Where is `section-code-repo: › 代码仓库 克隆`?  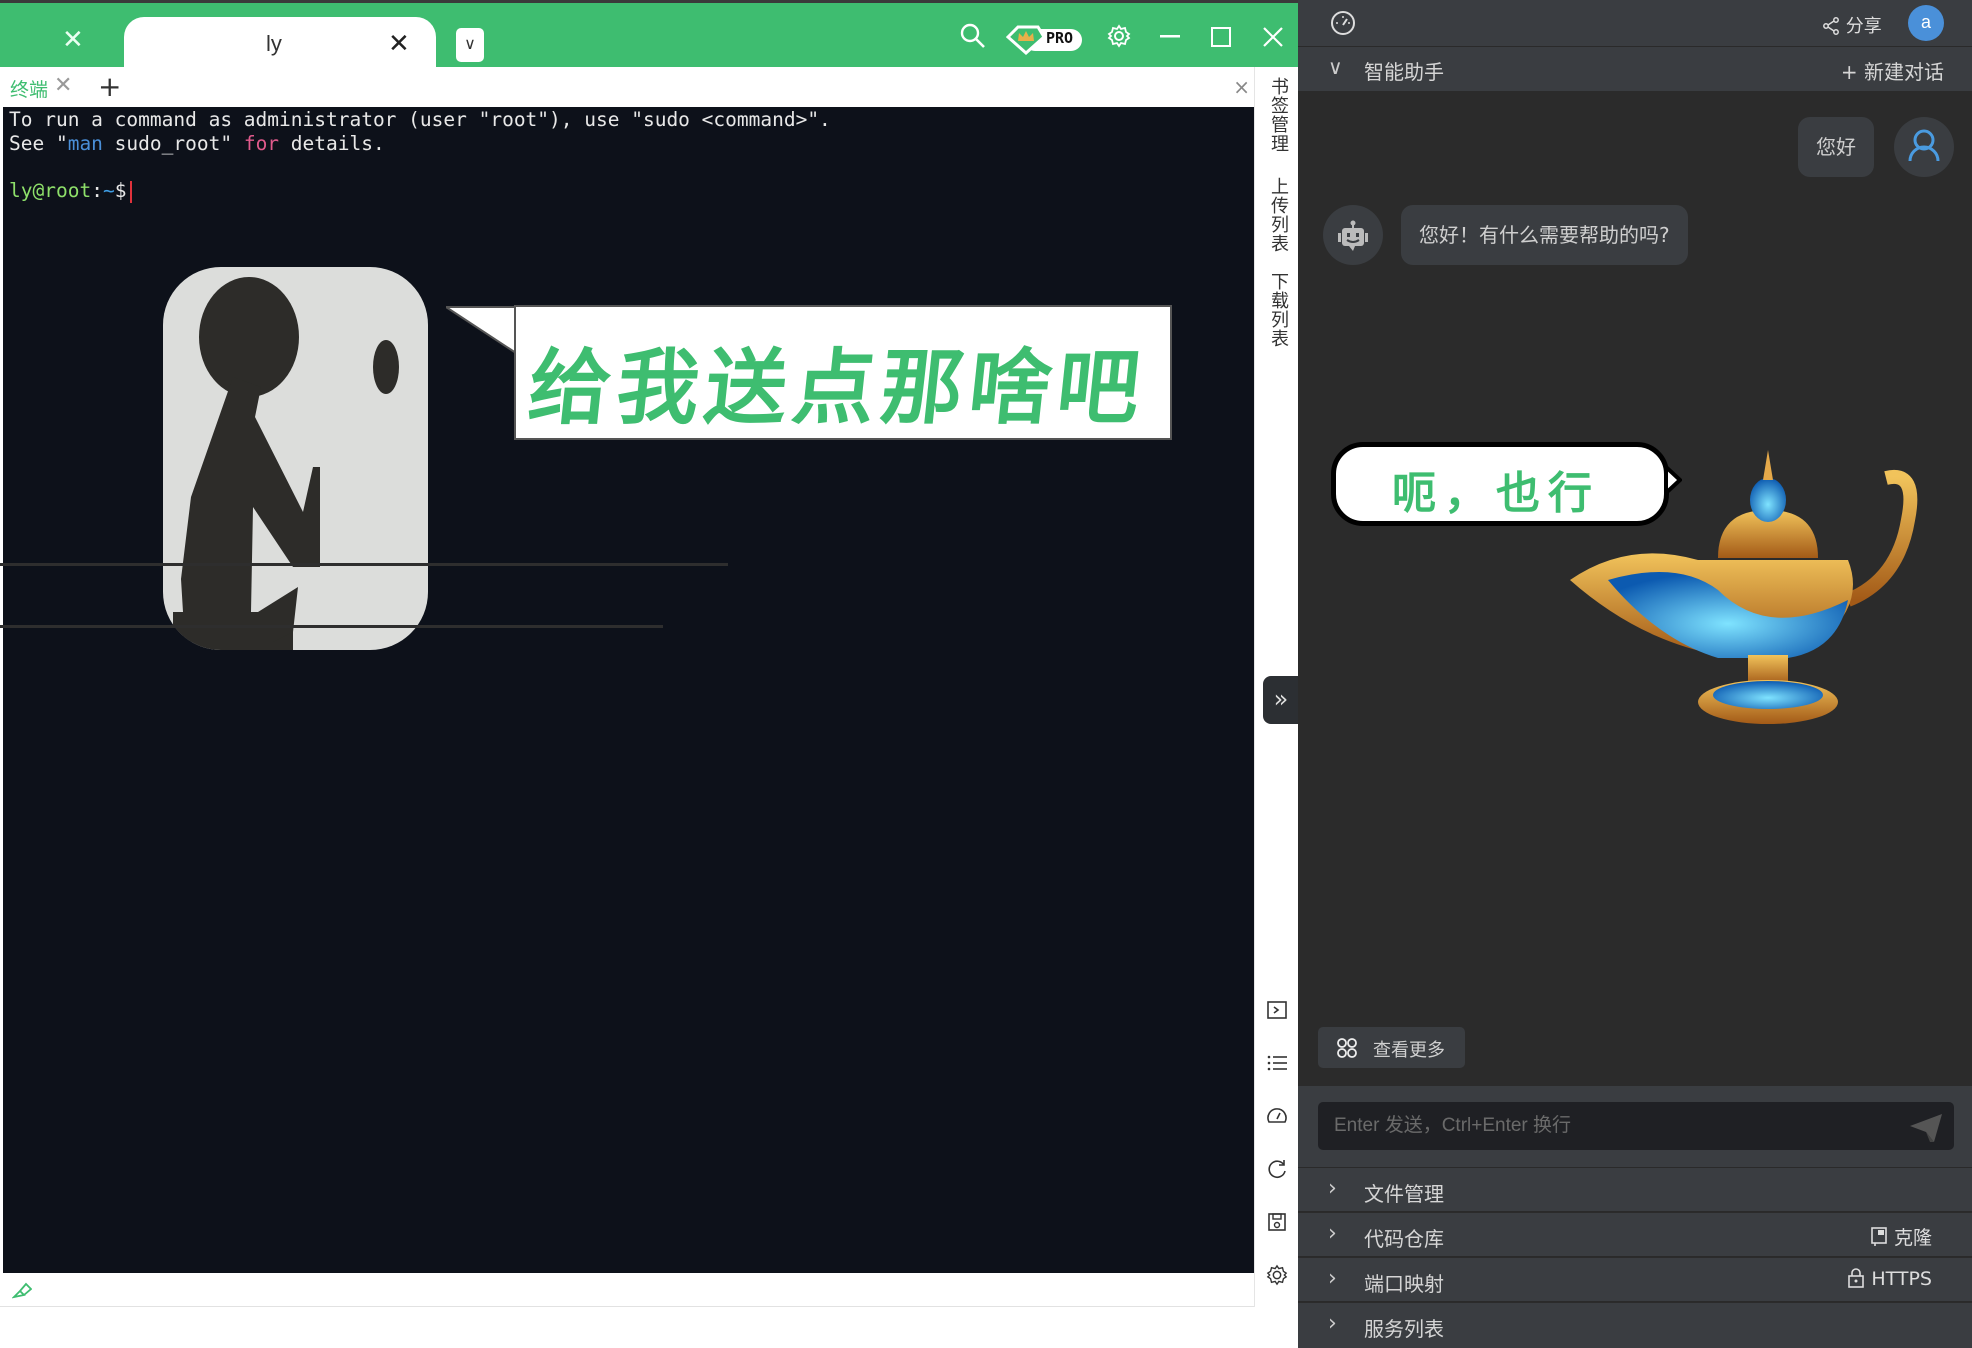 section-code-repo: › 代码仓库 克隆 is located at coordinates (1635, 1235).